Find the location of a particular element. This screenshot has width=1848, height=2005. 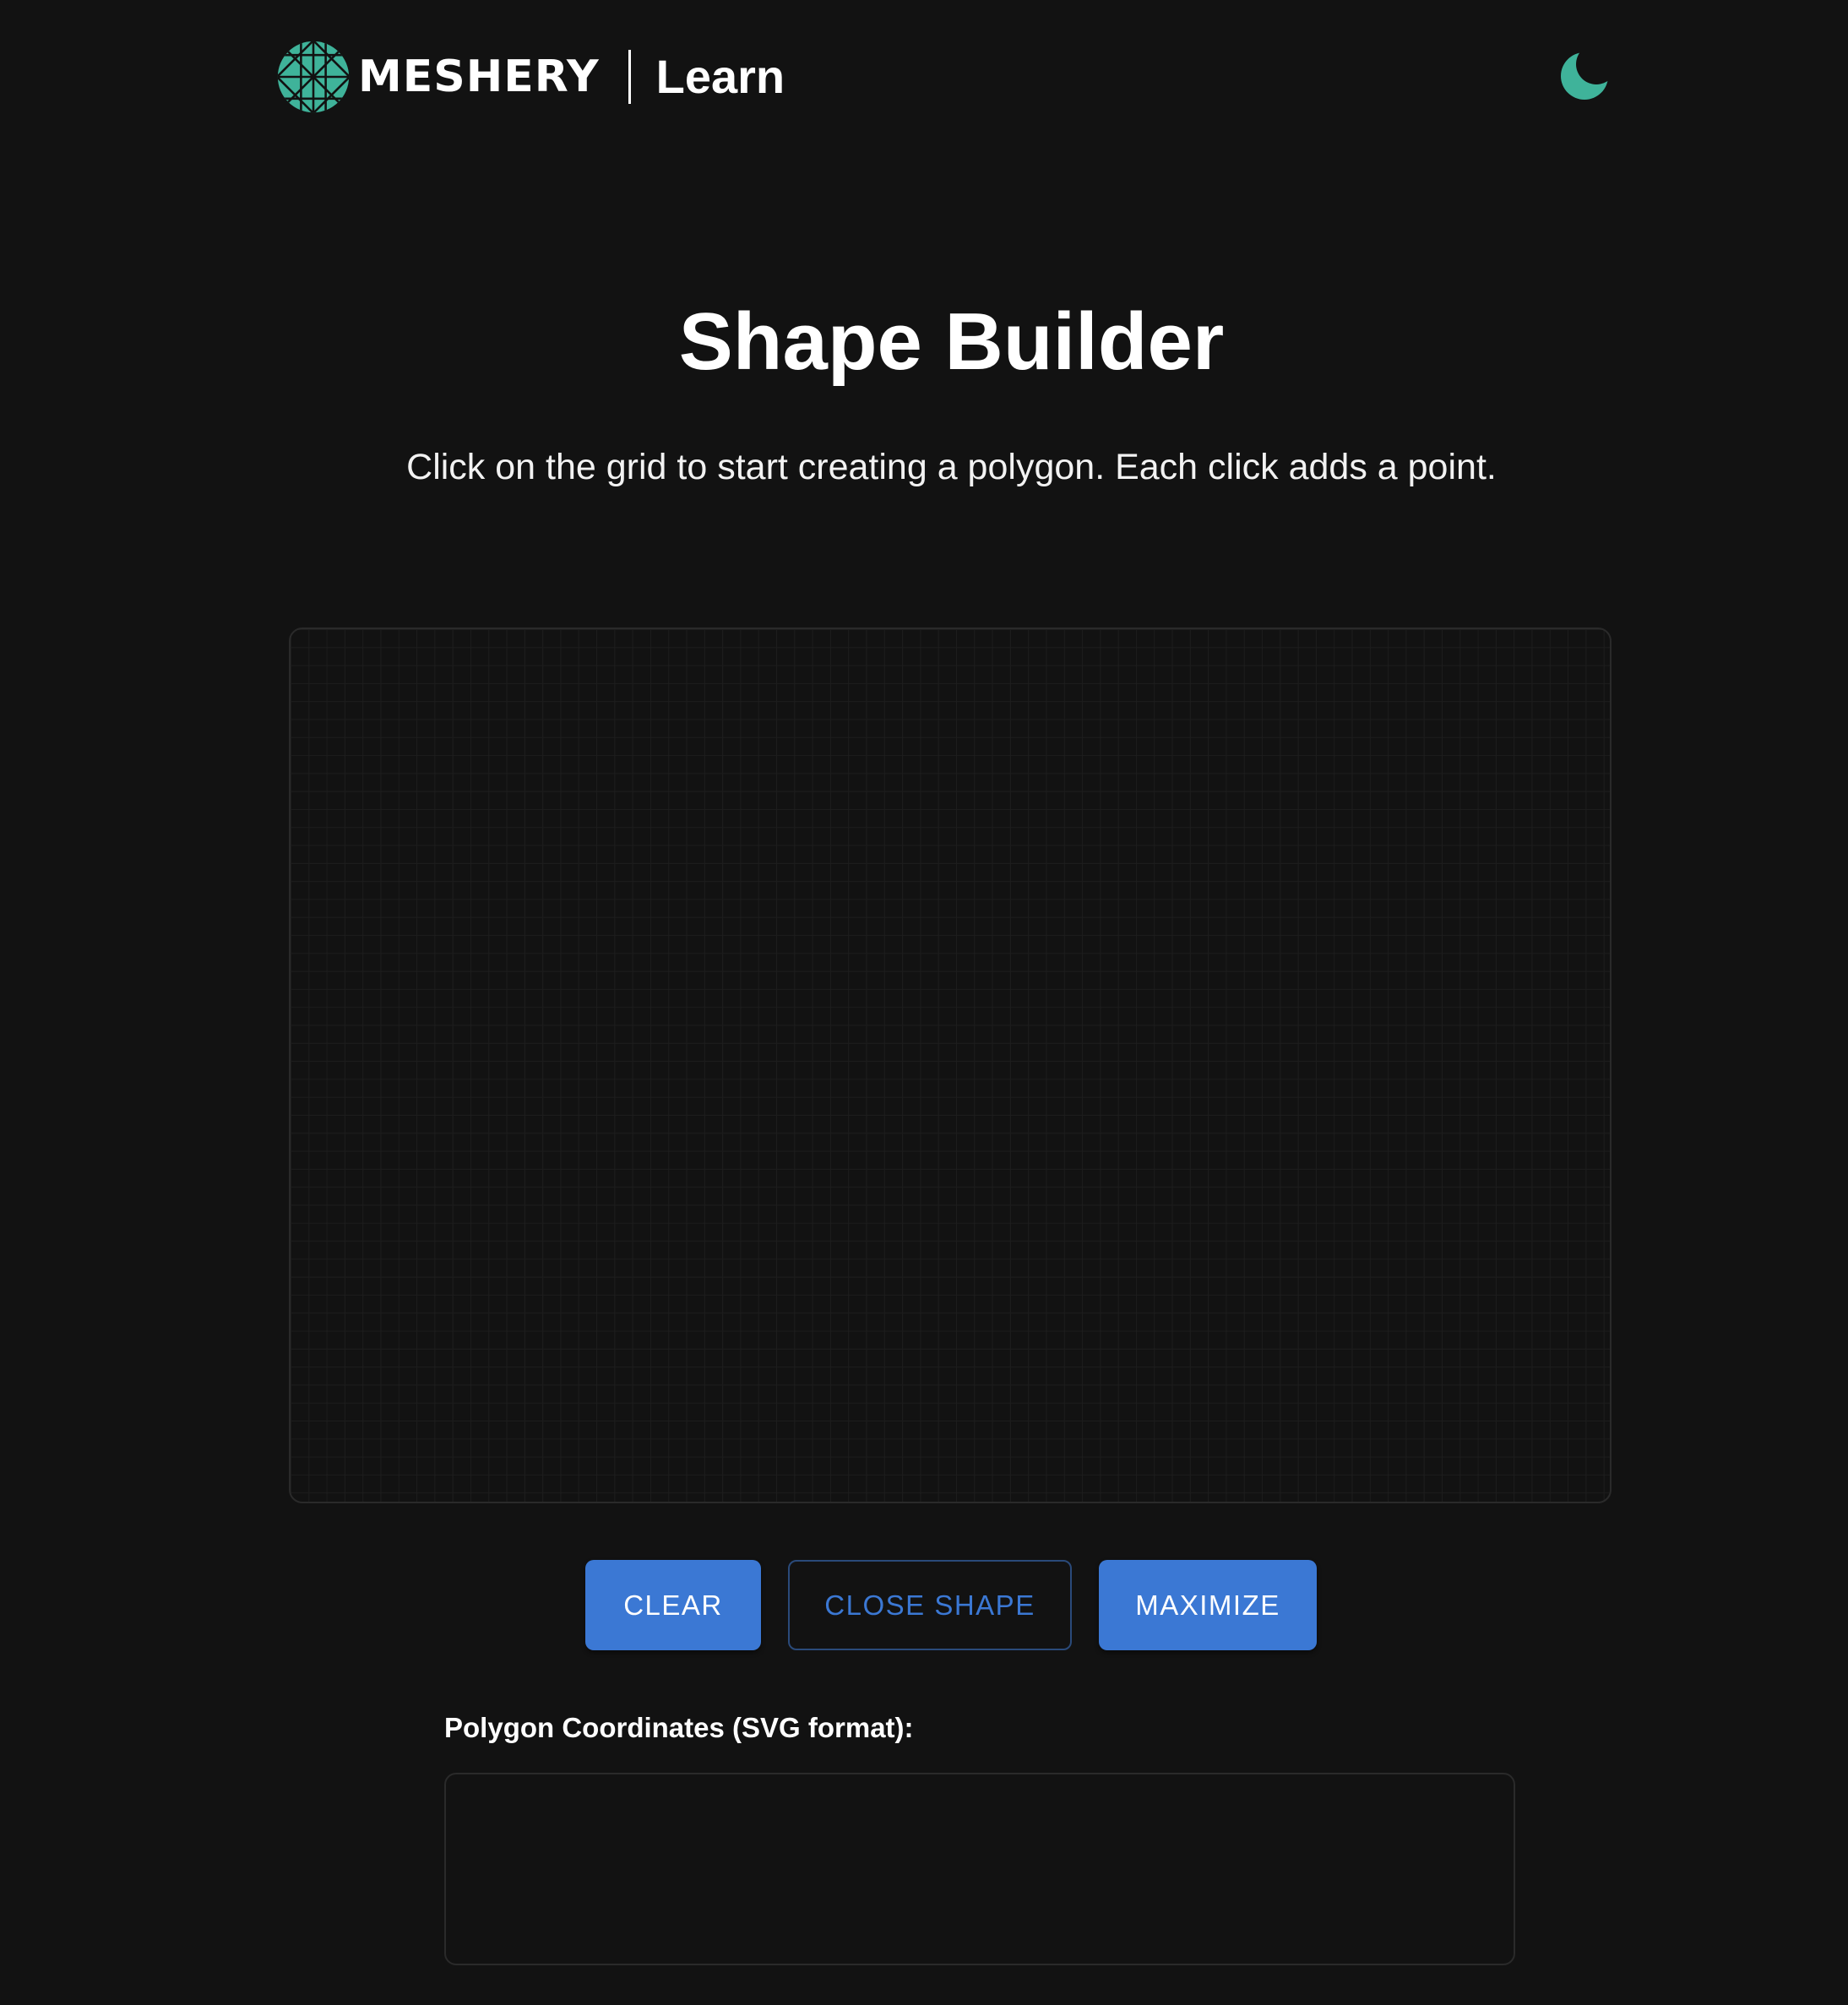

moon-icon is located at coordinates (1584, 76).